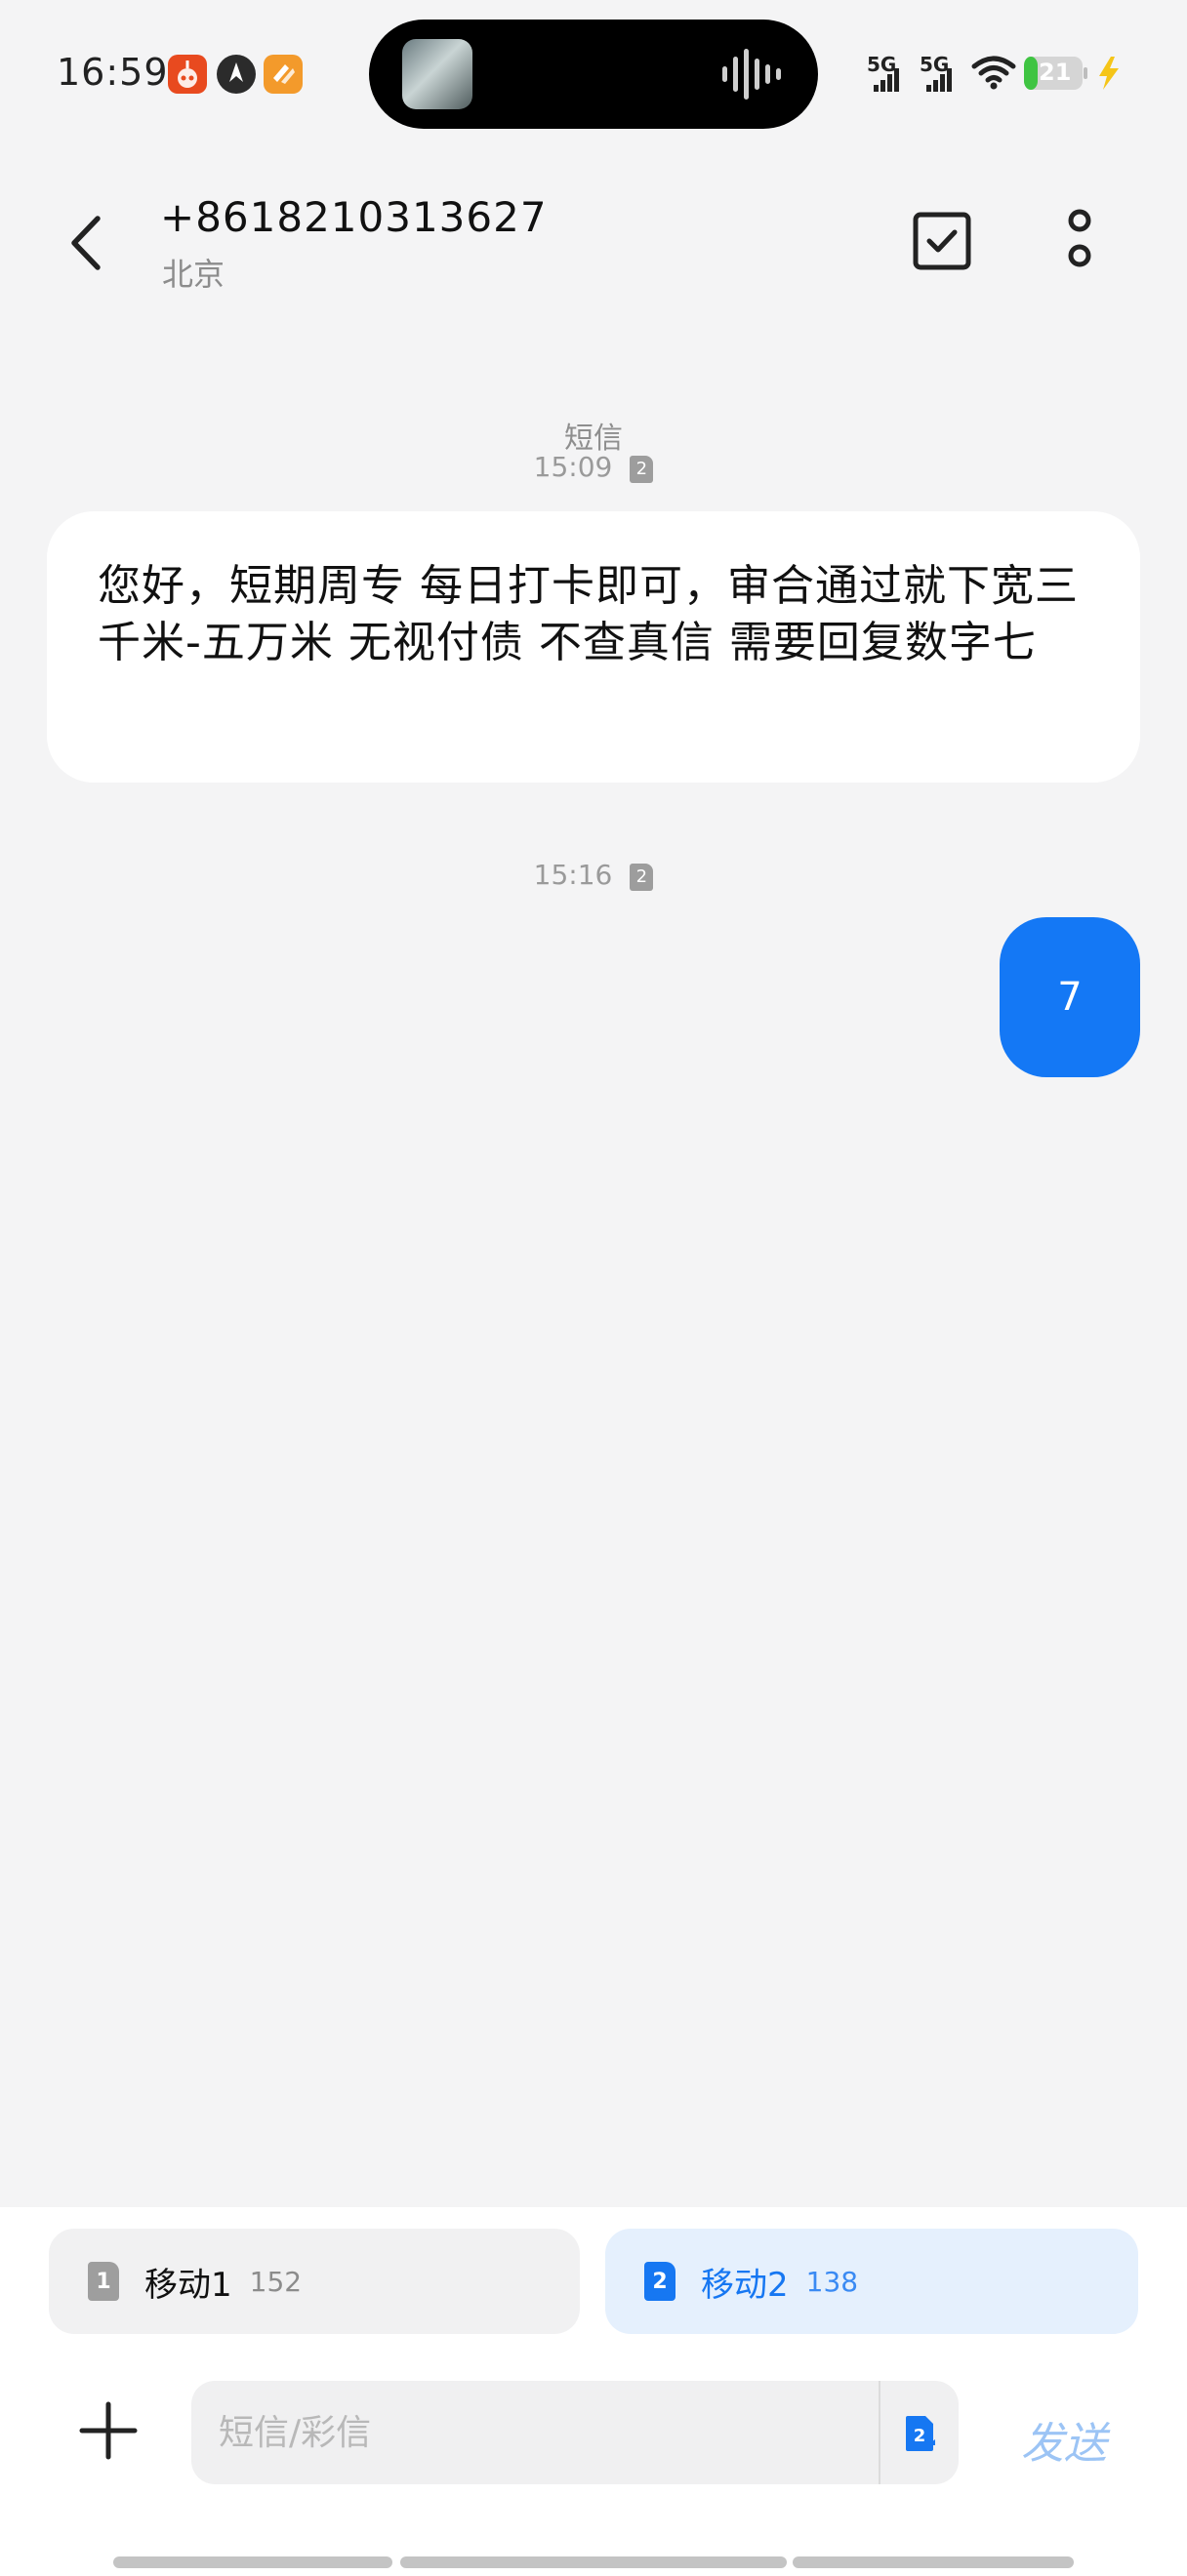  I want to click on message-input, so click(533, 2432).